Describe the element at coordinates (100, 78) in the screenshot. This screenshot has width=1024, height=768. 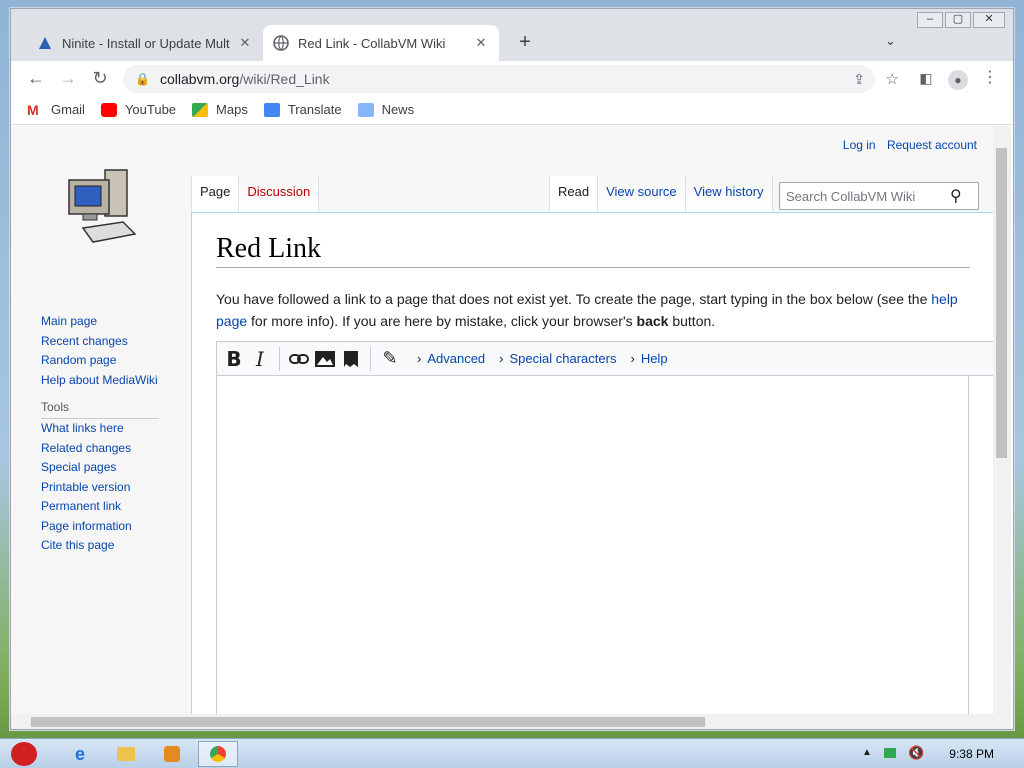
I see `reload-button: ↻` at that location.